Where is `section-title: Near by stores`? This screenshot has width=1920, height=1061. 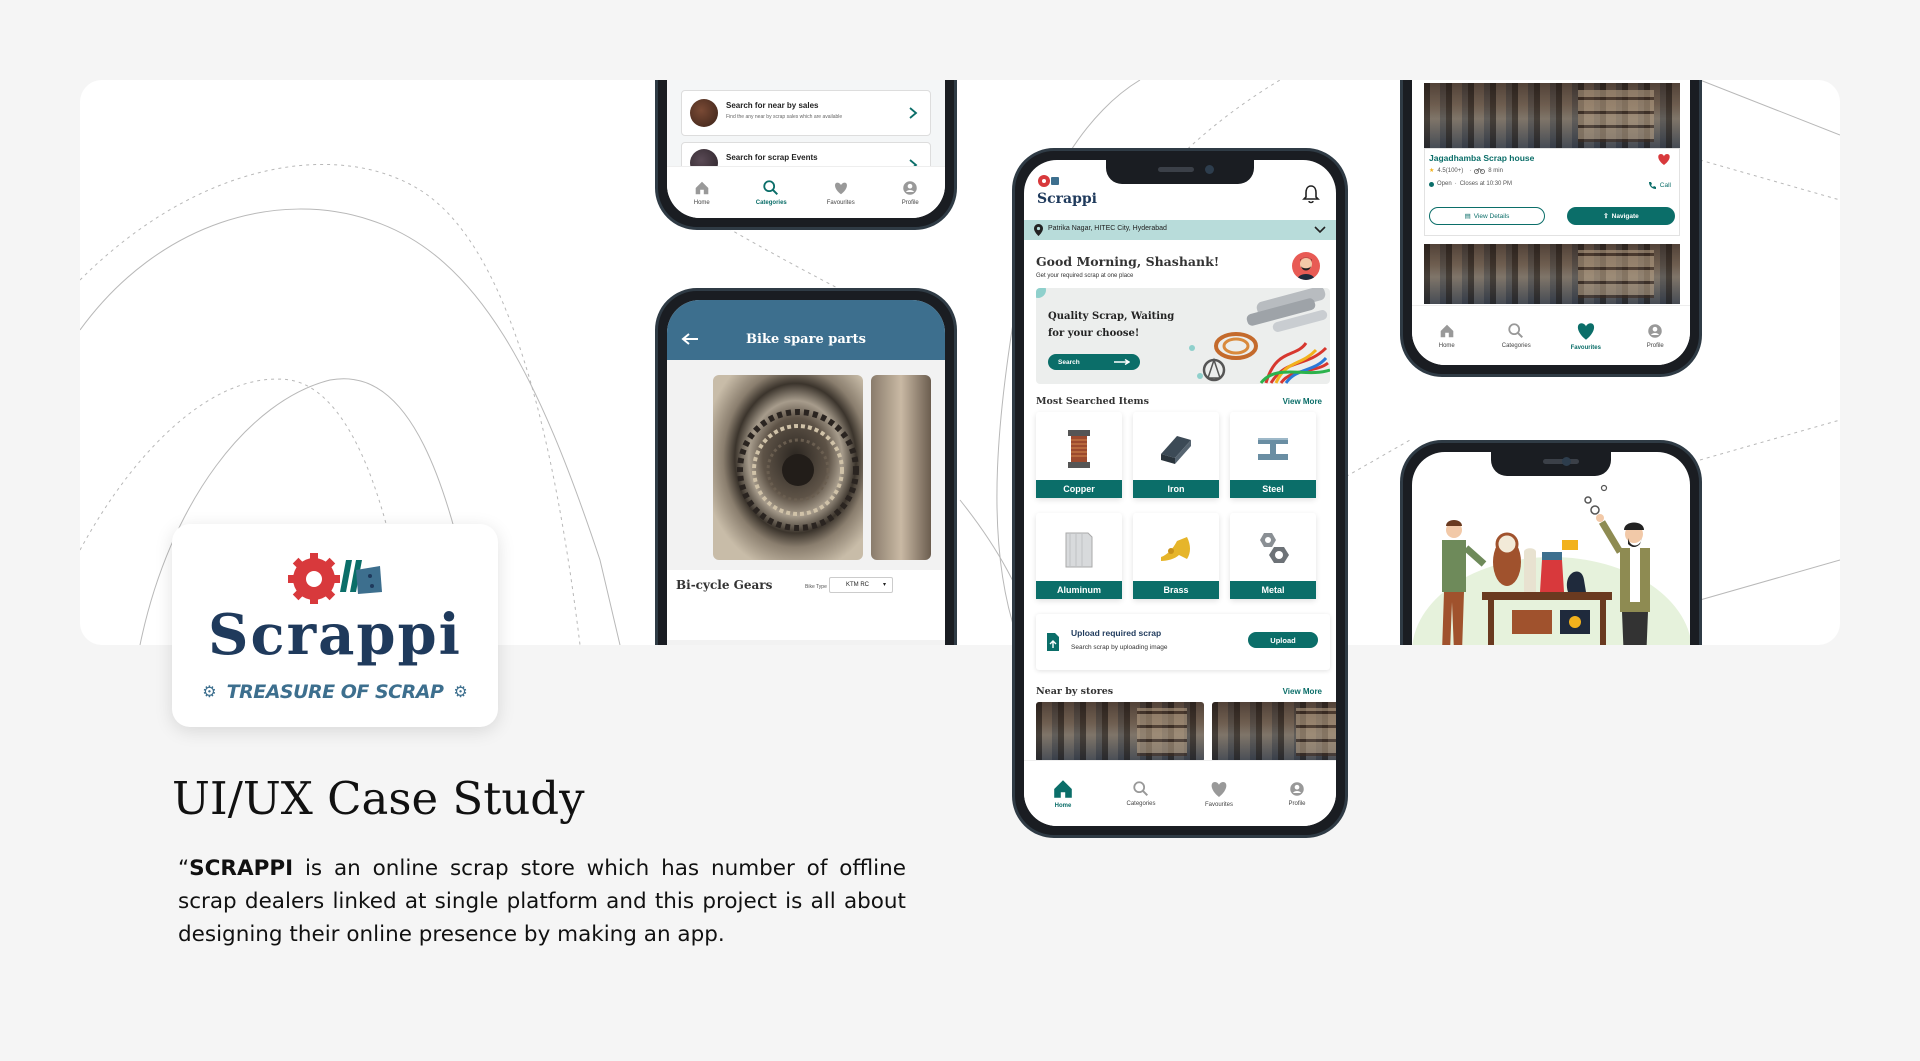
section-title: Near by stores is located at coordinates (1075, 691).